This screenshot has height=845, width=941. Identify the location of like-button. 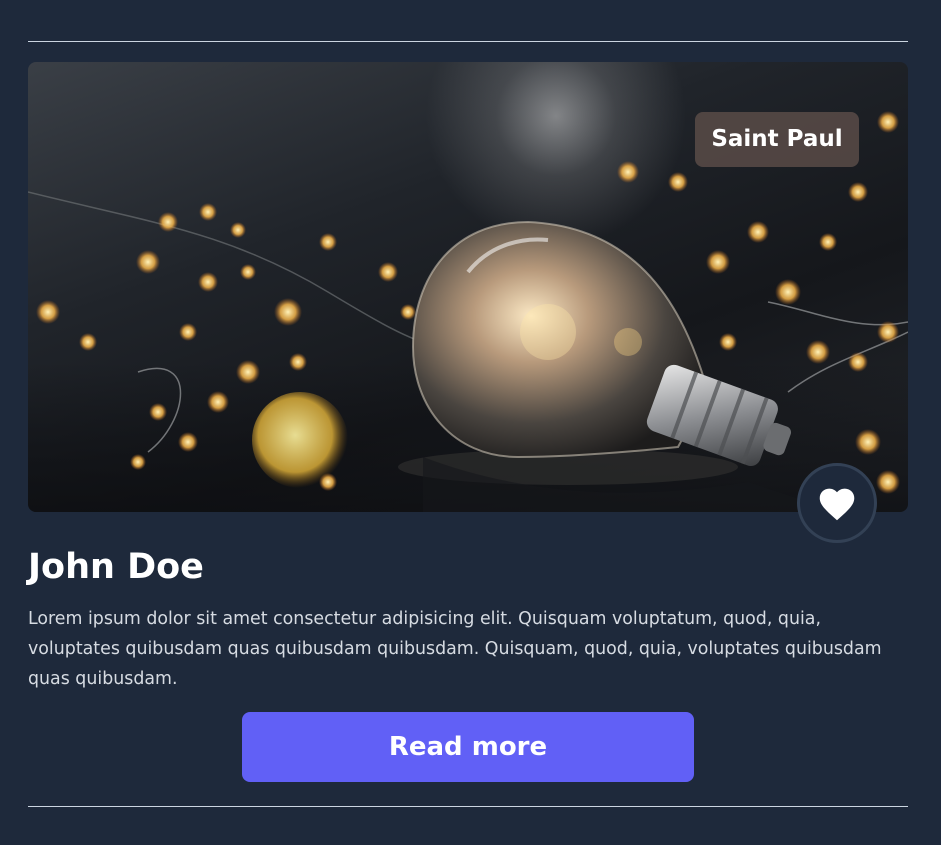
(837, 503).